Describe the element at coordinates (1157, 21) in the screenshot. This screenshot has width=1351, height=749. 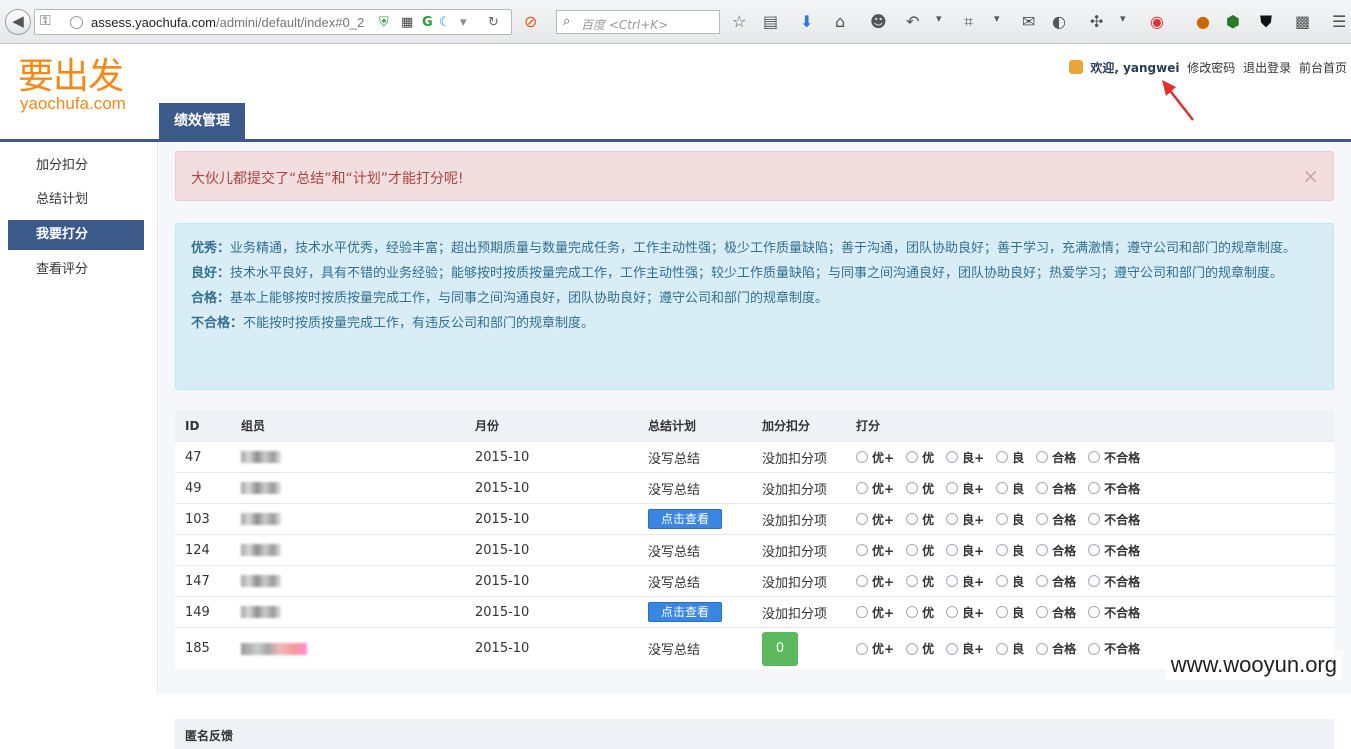
I see `extension-red-icon: ◉` at that location.